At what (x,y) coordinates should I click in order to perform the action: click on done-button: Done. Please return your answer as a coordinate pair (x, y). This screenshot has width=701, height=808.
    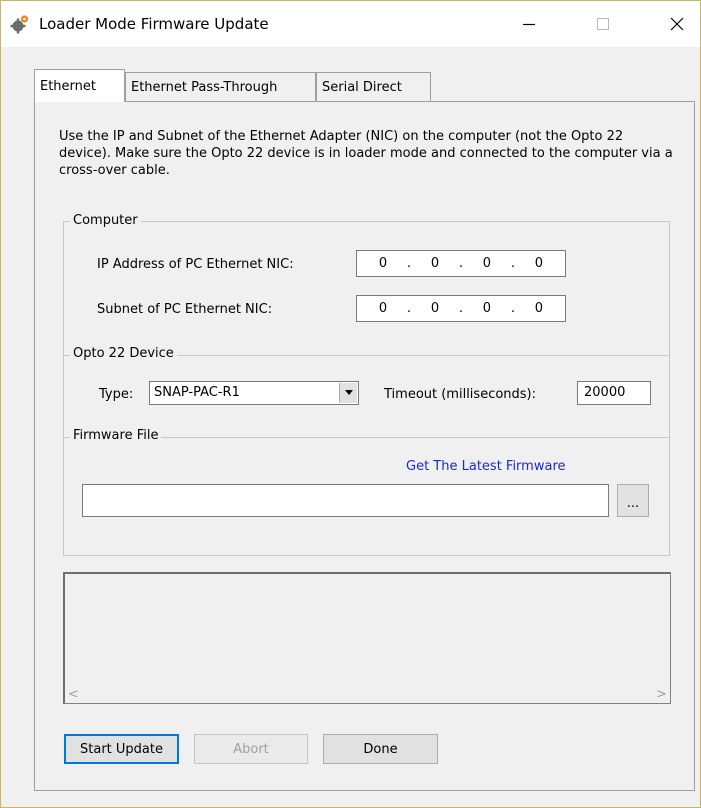
    Looking at the image, I should click on (380, 749).